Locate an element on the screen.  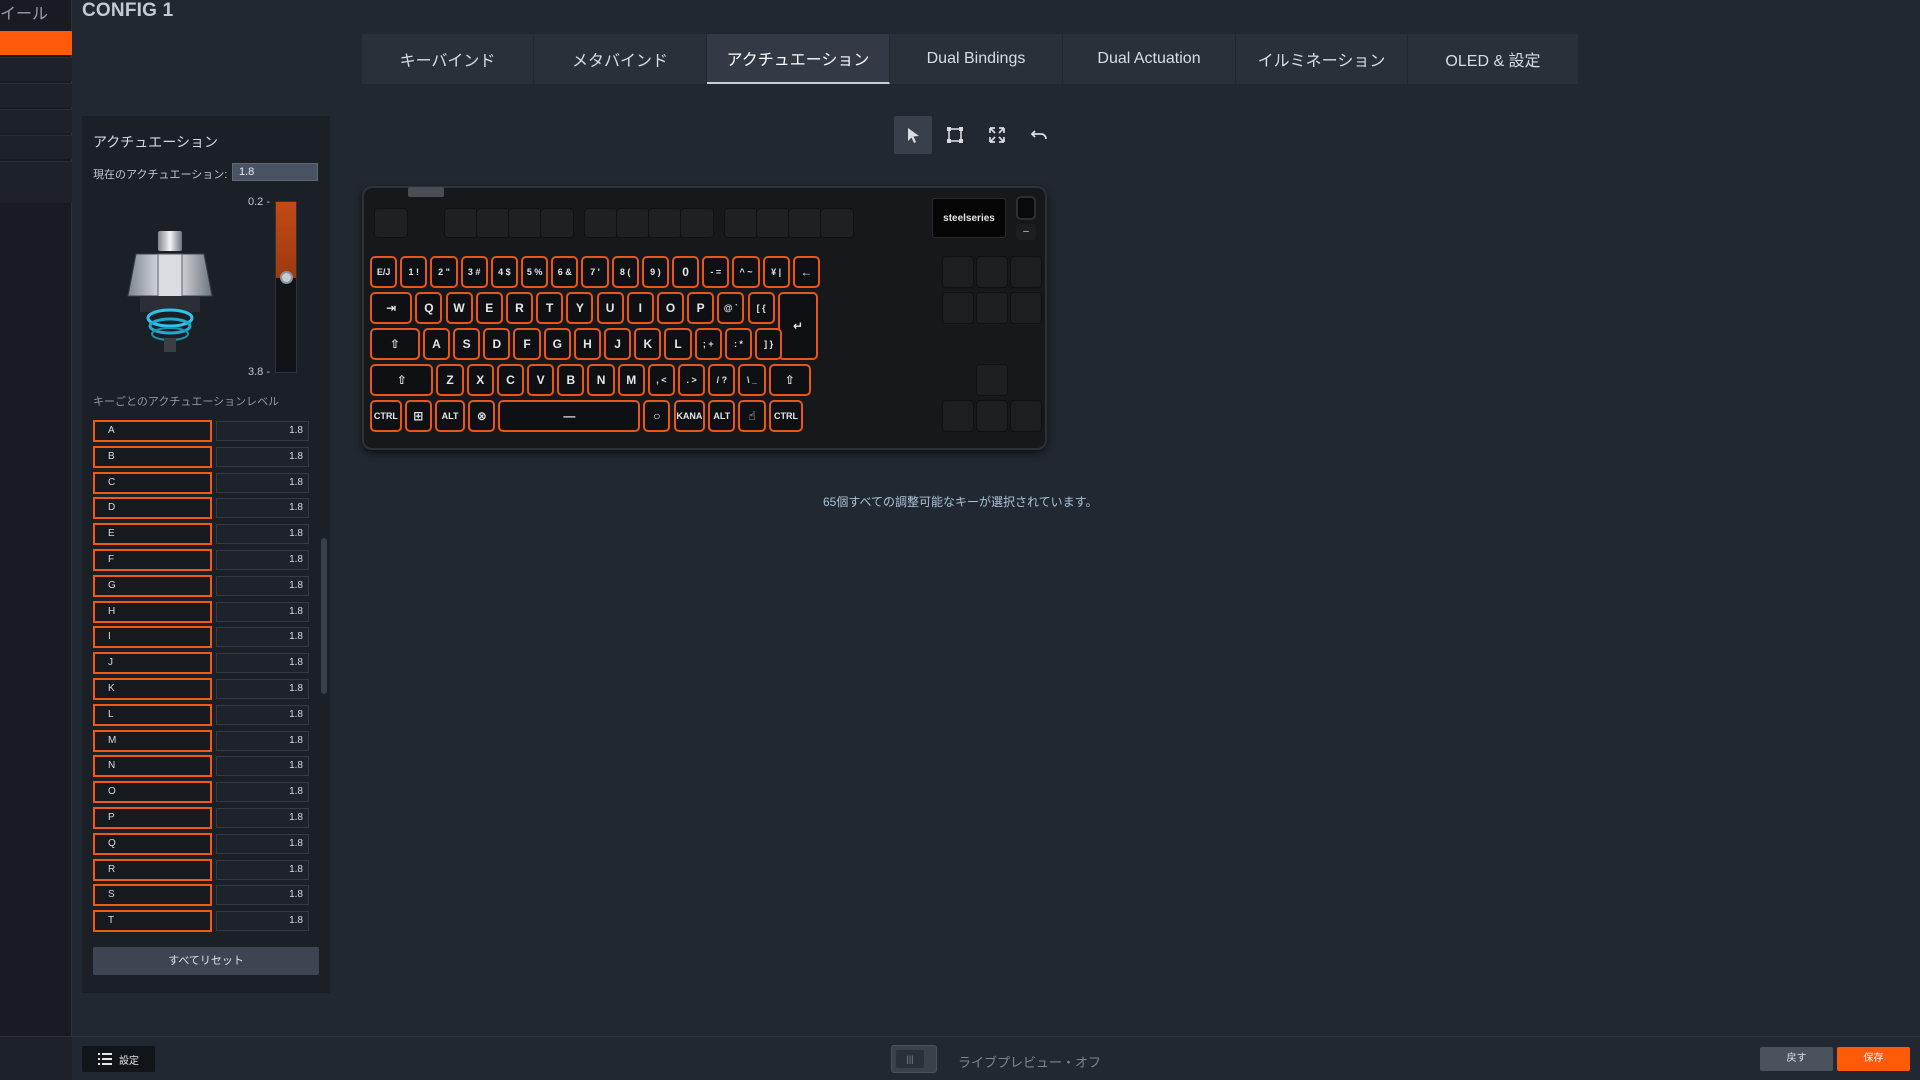
revert-button: 戻す is located at coordinates (1796, 1059).